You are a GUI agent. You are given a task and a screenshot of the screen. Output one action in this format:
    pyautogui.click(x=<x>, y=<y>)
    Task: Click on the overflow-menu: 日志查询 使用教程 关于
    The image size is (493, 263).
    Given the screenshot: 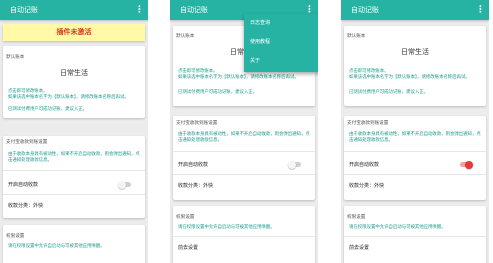 What is the action you would take?
    pyautogui.click(x=281, y=43)
    